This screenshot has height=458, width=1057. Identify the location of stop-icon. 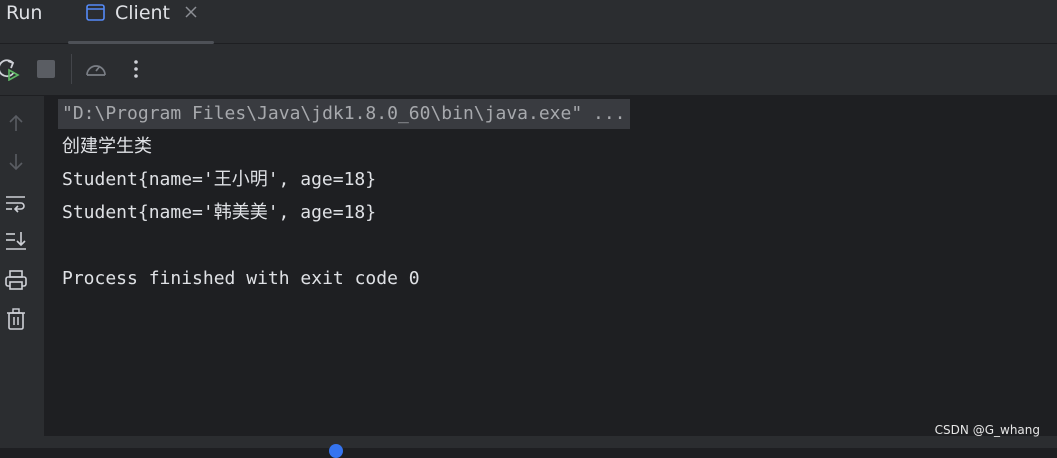
(46, 69).